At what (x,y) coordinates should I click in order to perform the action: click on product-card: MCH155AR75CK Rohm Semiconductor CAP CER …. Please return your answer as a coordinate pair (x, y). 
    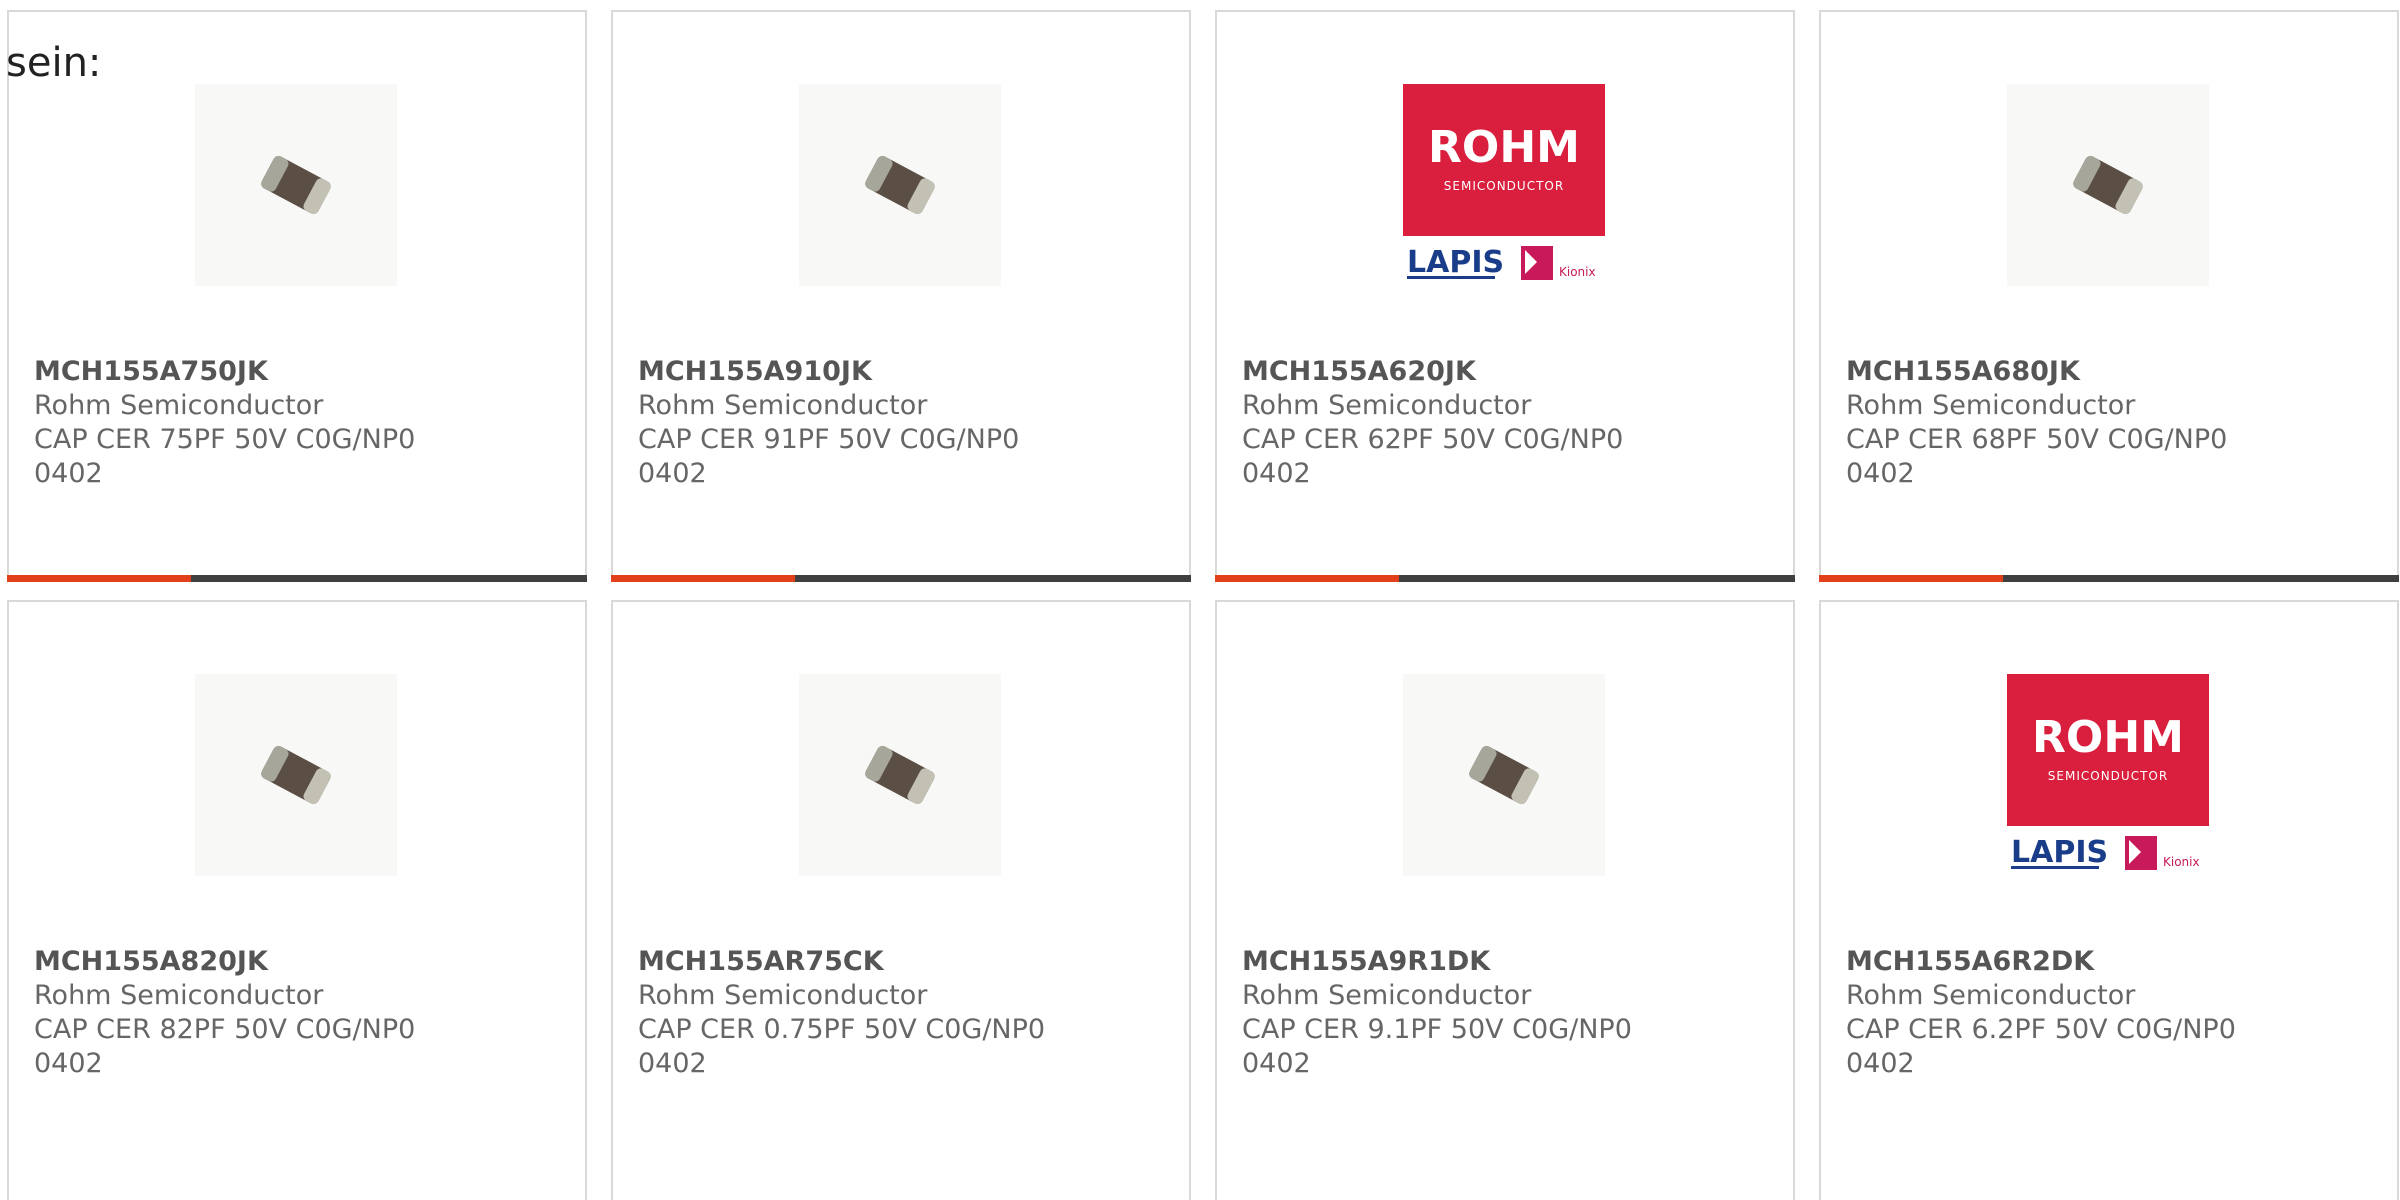
    Looking at the image, I should click on (901, 900).